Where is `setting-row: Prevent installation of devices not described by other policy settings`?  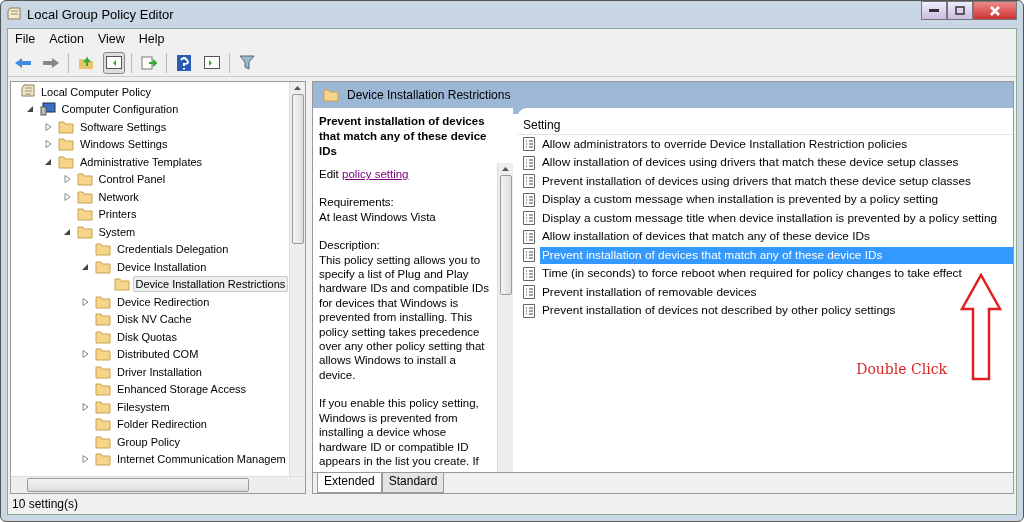 setting-row: Prevent installation of devices not described by other policy settings is located at coordinates (776, 311).